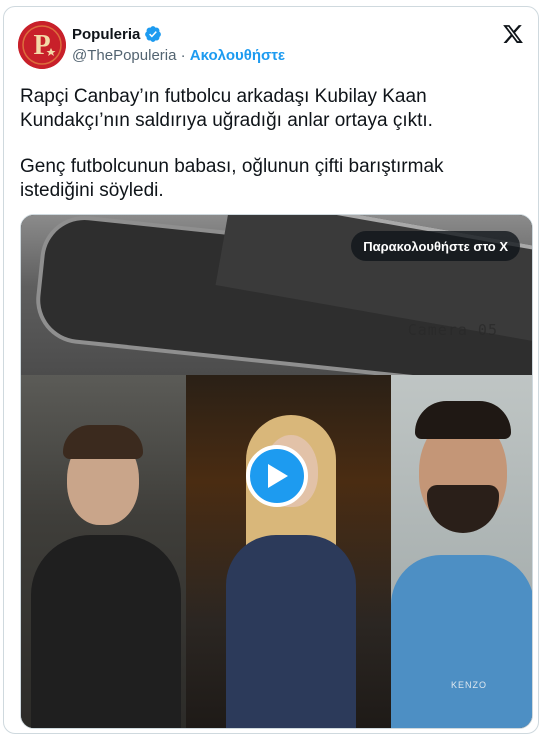 The height and width of the screenshot is (738, 543). I want to click on avatar-letter: P, so click(41, 45).